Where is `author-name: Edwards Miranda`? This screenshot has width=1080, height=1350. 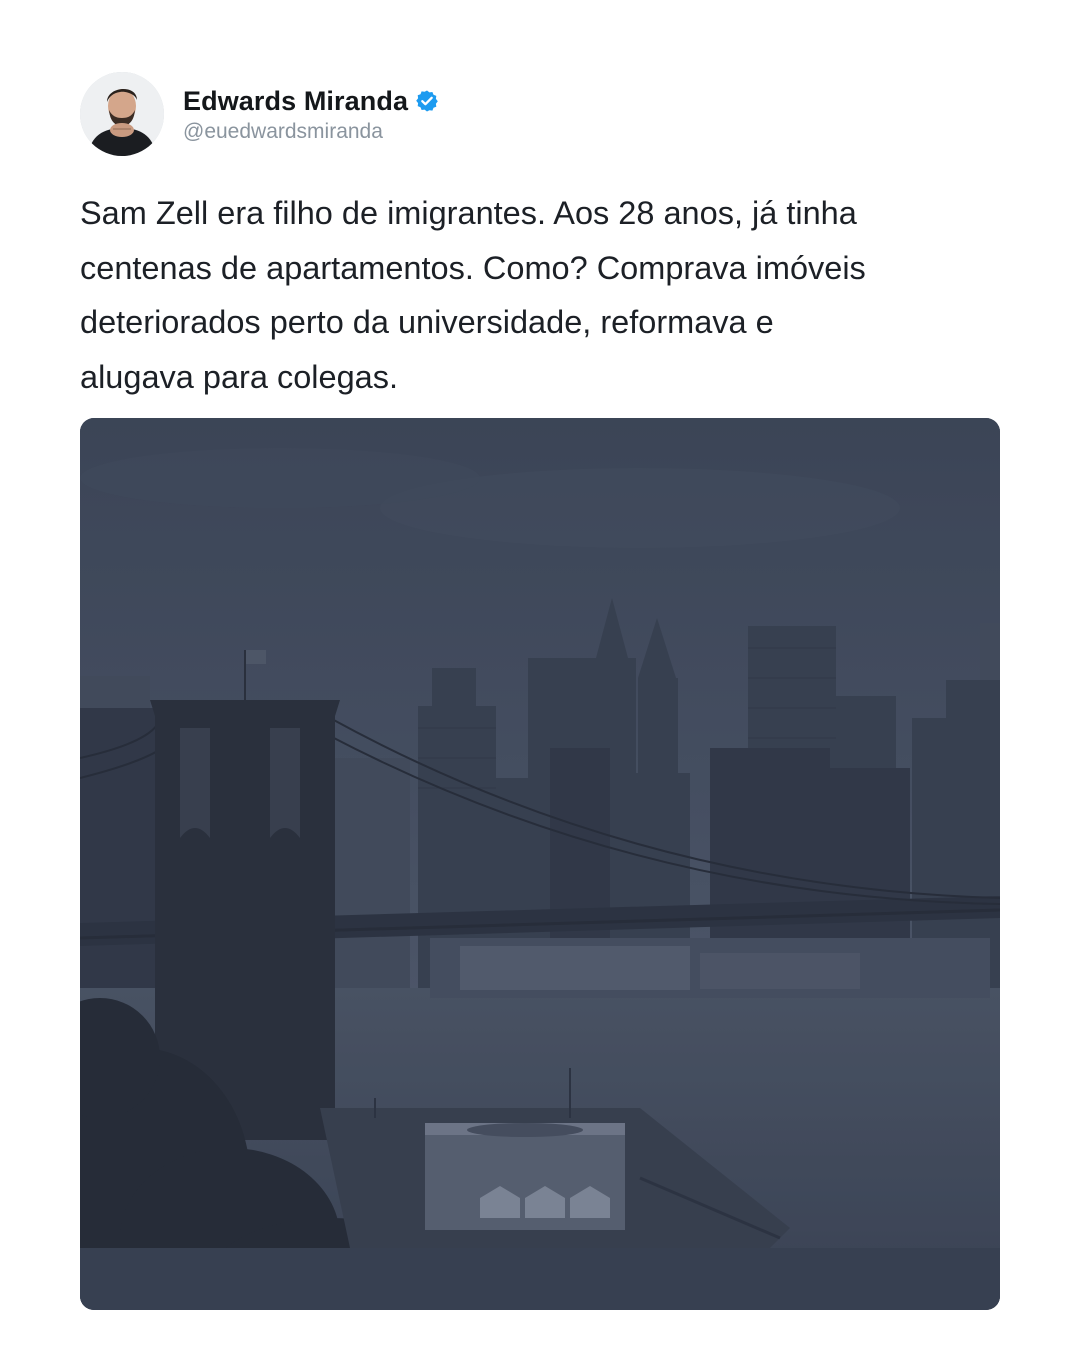 author-name: Edwards Miranda is located at coordinates (295, 101).